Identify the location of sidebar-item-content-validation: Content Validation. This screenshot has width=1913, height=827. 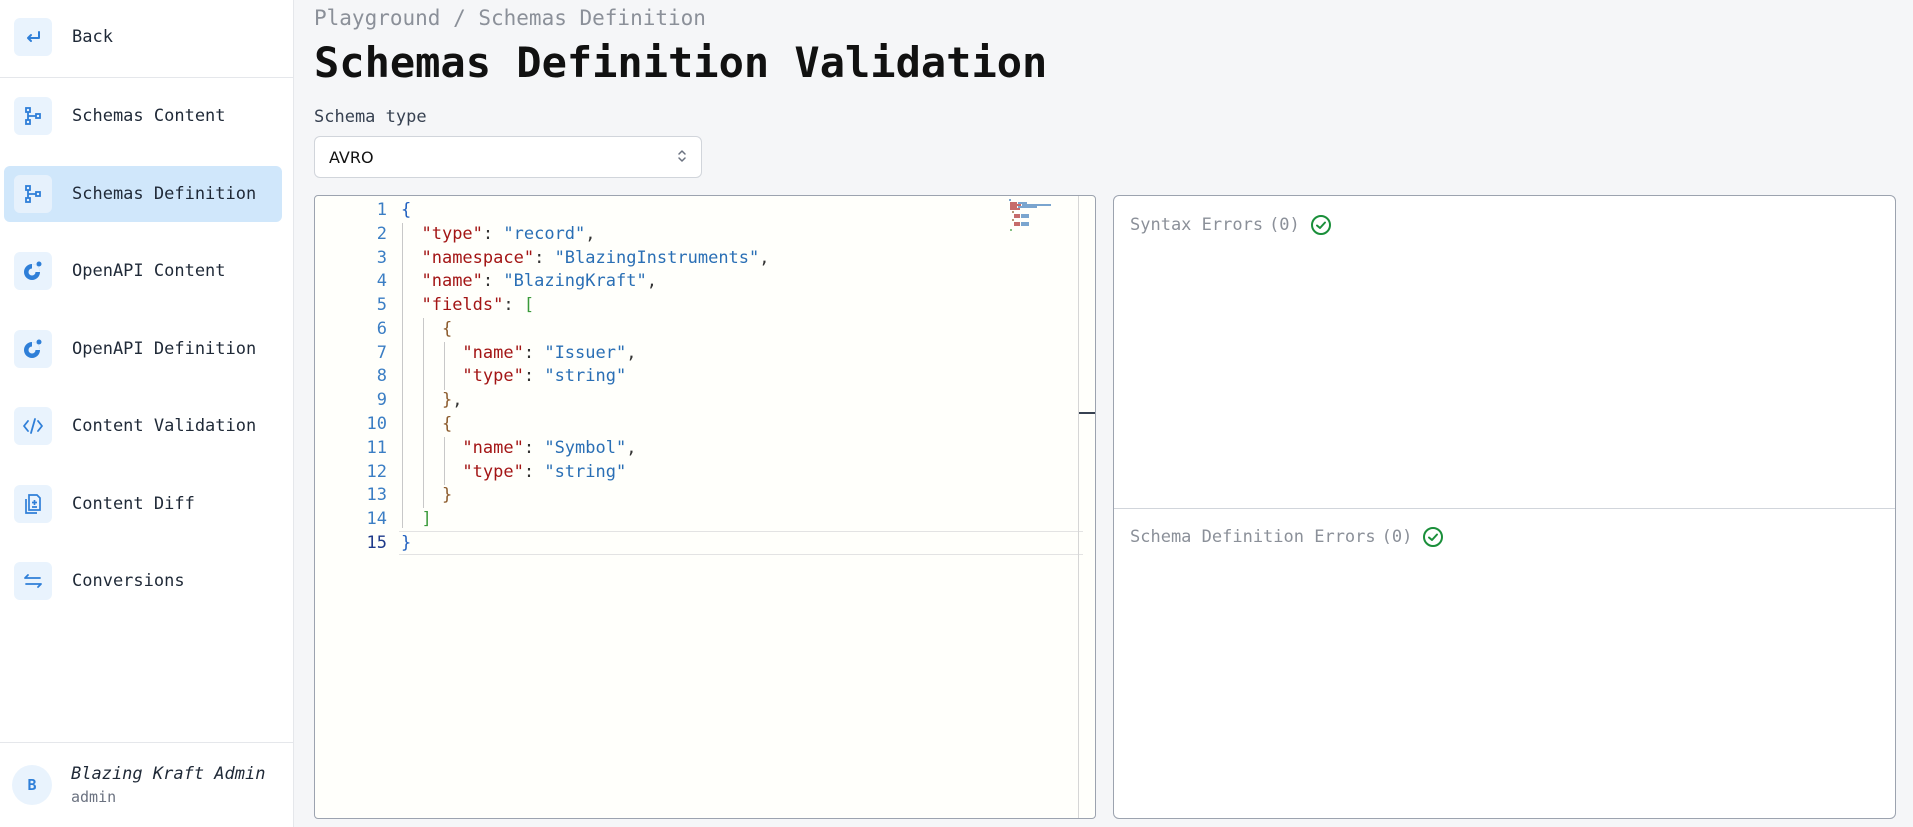
(143, 426).